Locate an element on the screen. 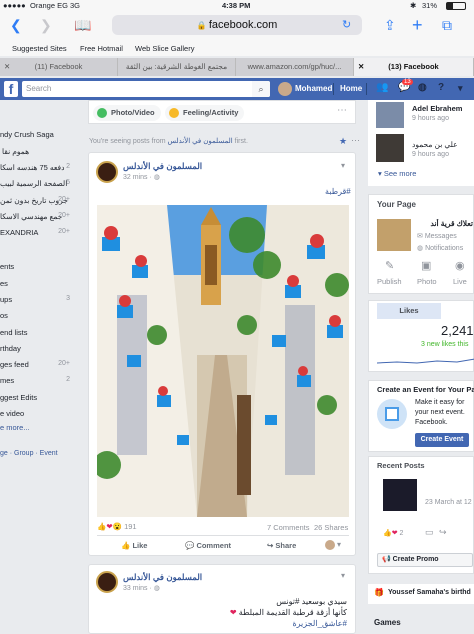  photo-button: Photo is located at coordinates (427, 281).